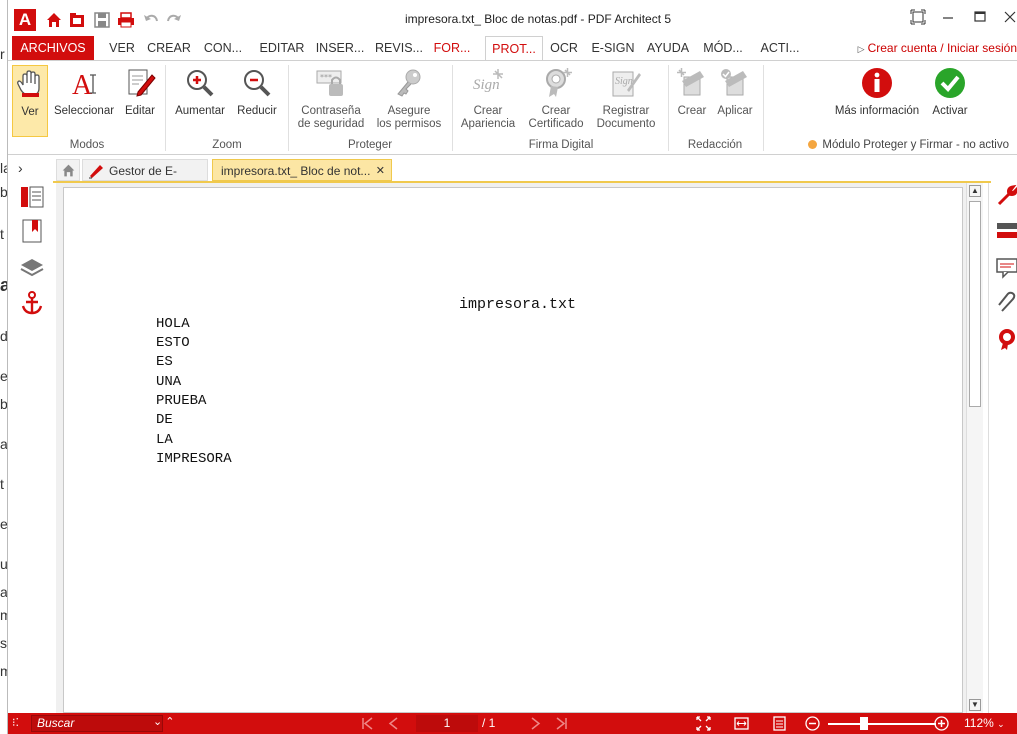  What do you see at coordinates (975, 191) in the screenshot?
I see `scroll-up-icon: ▲` at bounding box center [975, 191].